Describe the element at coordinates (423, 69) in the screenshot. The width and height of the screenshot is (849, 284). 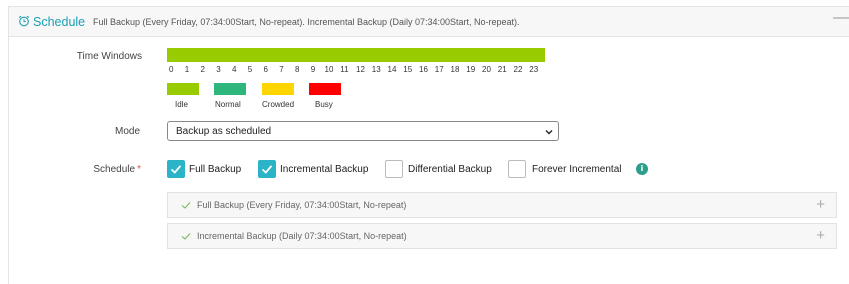
I see `hour-tick: 16` at that location.